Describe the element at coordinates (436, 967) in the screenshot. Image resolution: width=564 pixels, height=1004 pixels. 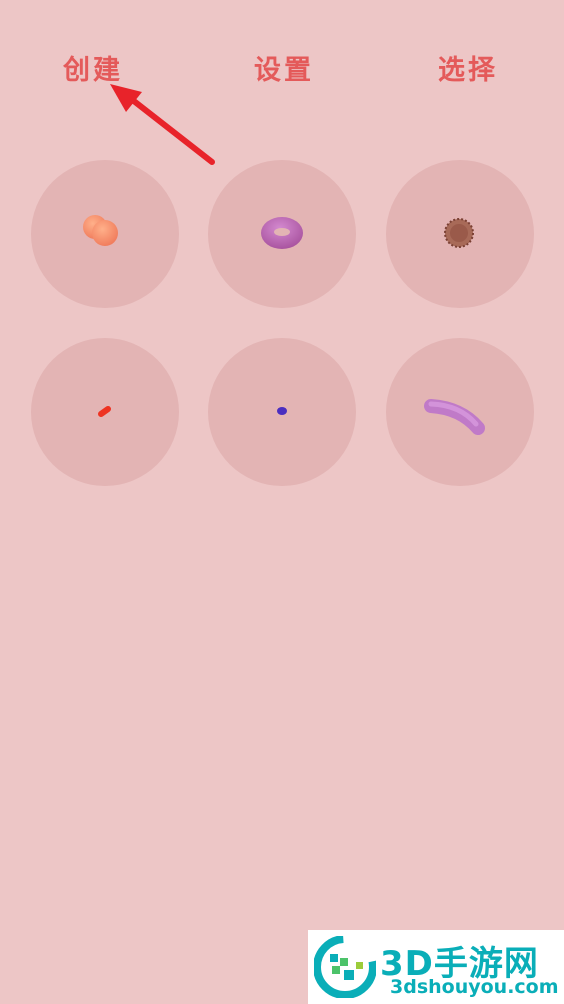
I see `watermark: 3D手游网 3dshouyou.com` at that location.